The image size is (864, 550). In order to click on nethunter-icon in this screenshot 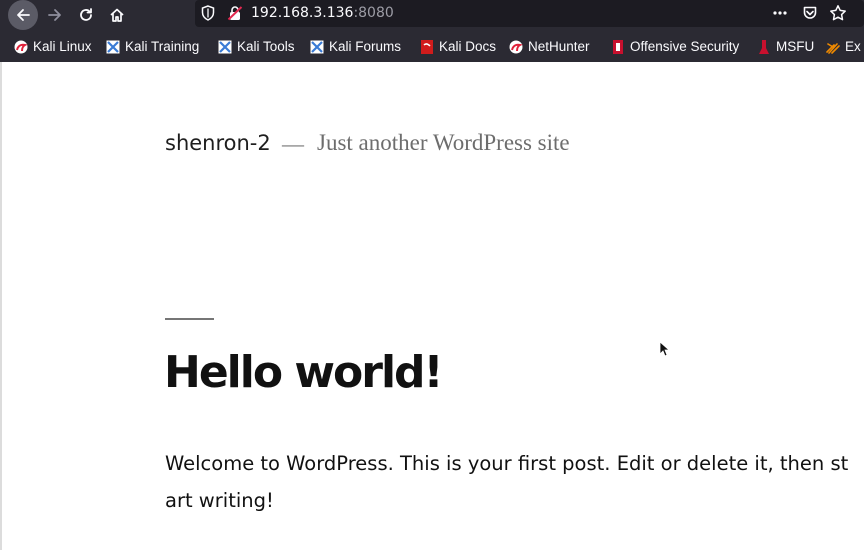, I will do `click(516, 47)`.